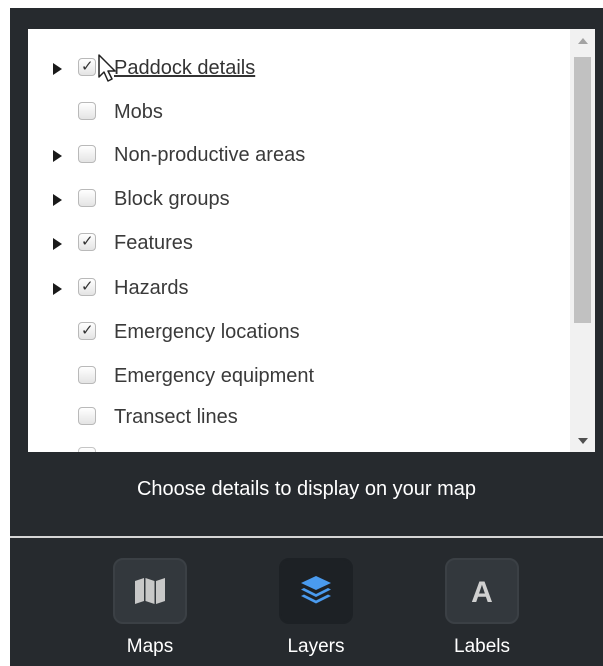  I want to click on layer-checkbox-emergency-locations: ✓, so click(87, 331).